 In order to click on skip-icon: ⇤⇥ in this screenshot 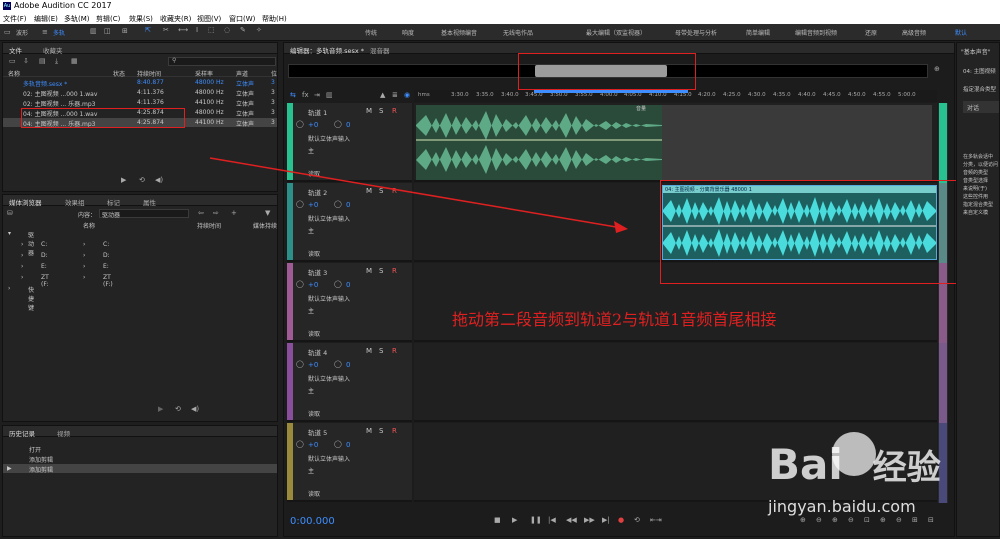, I will do `click(656, 520)`.